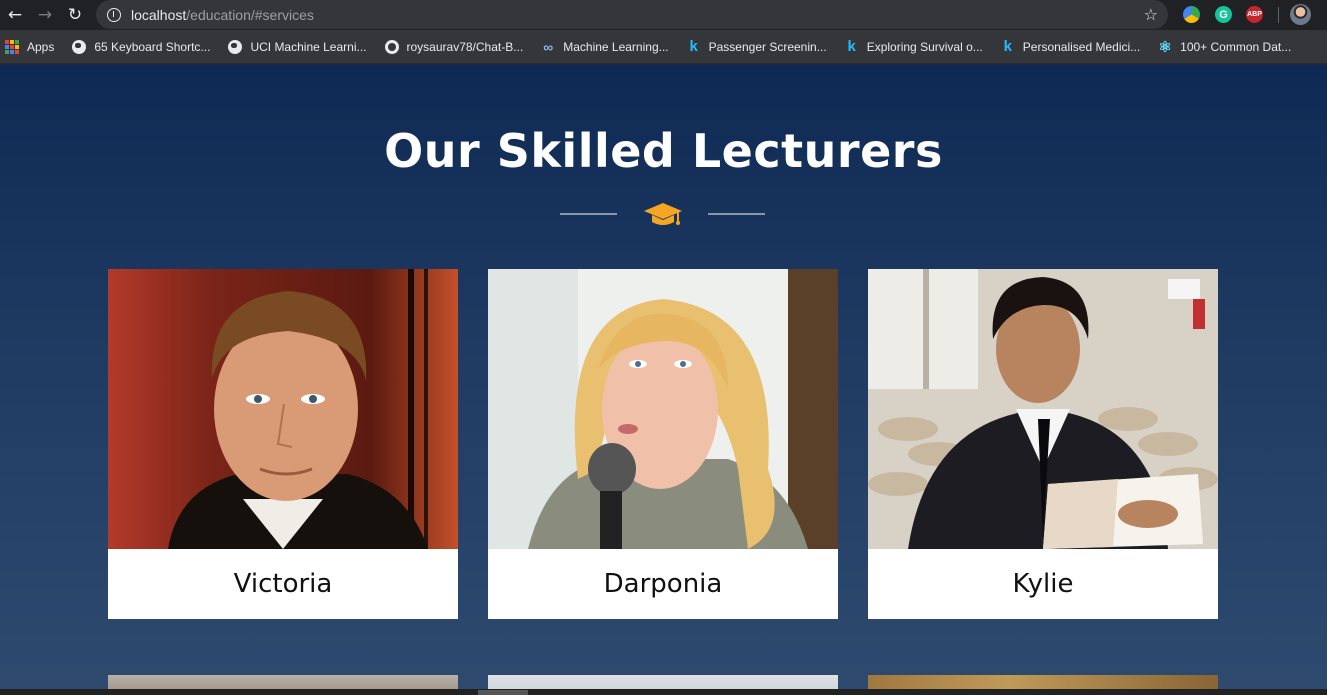 The width and height of the screenshot is (1327, 695). What do you see at coordinates (1300, 14) in the screenshot?
I see `profile-avatar` at bounding box center [1300, 14].